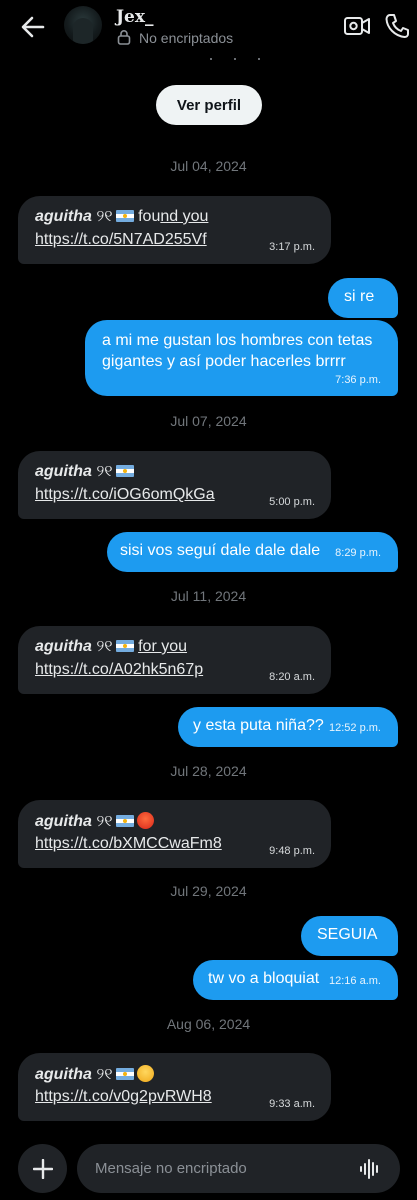  I want to click on back-button, so click(33, 27).